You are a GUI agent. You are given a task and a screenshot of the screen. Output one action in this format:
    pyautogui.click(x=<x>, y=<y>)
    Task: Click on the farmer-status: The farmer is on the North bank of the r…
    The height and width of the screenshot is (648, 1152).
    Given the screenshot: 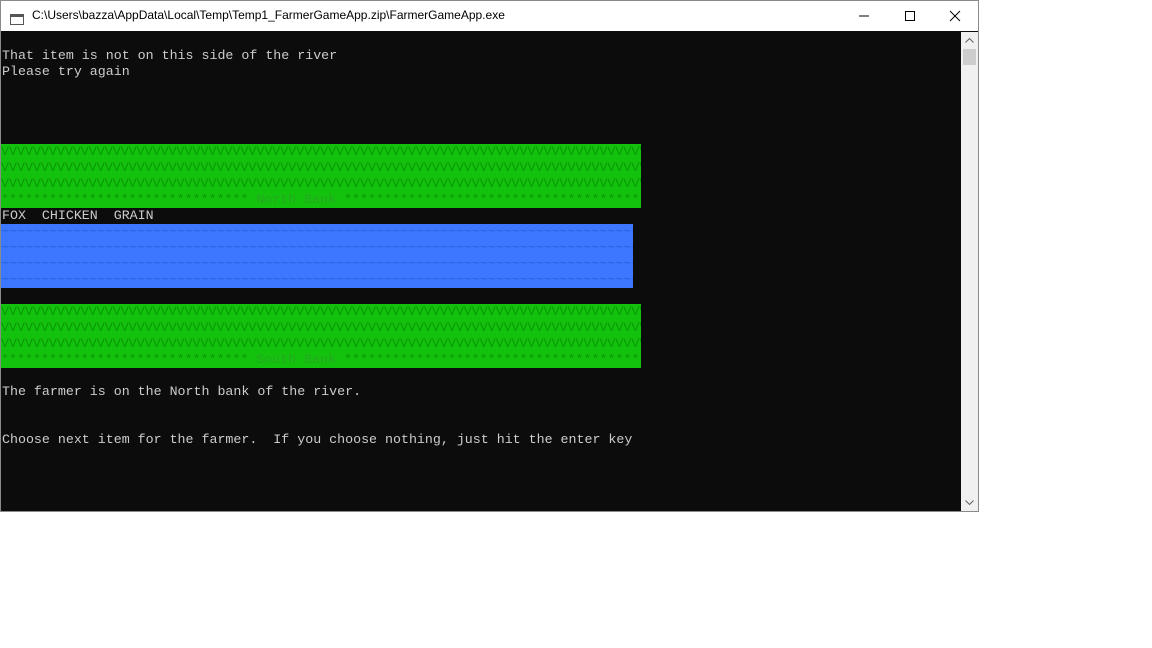 What is the action you would take?
    pyautogui.click(x=182, y=391)
    